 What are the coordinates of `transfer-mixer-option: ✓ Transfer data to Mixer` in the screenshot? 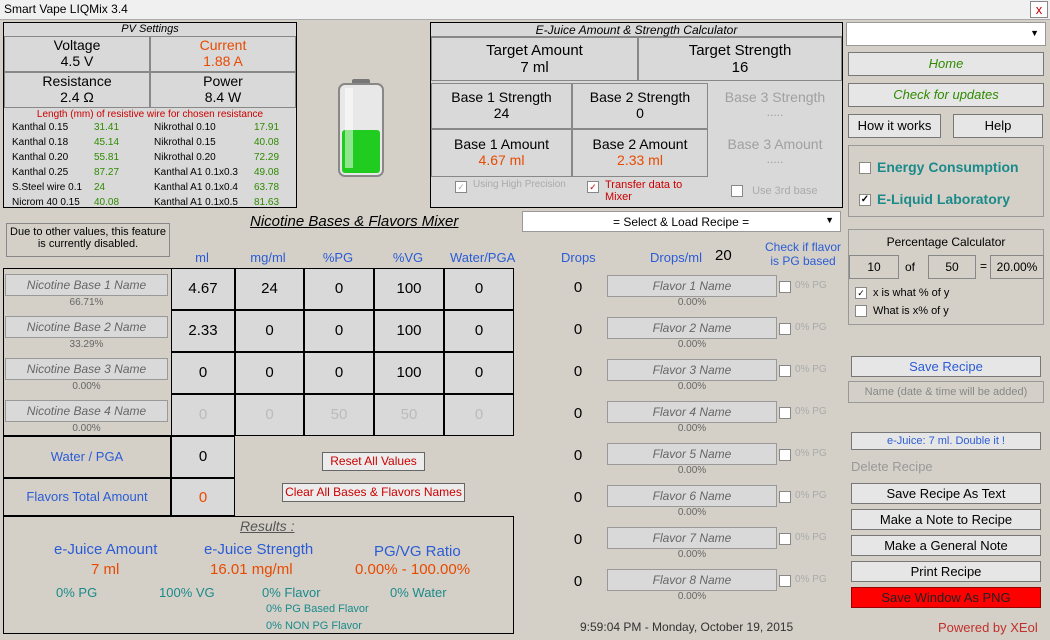 It's located at (647, 191).